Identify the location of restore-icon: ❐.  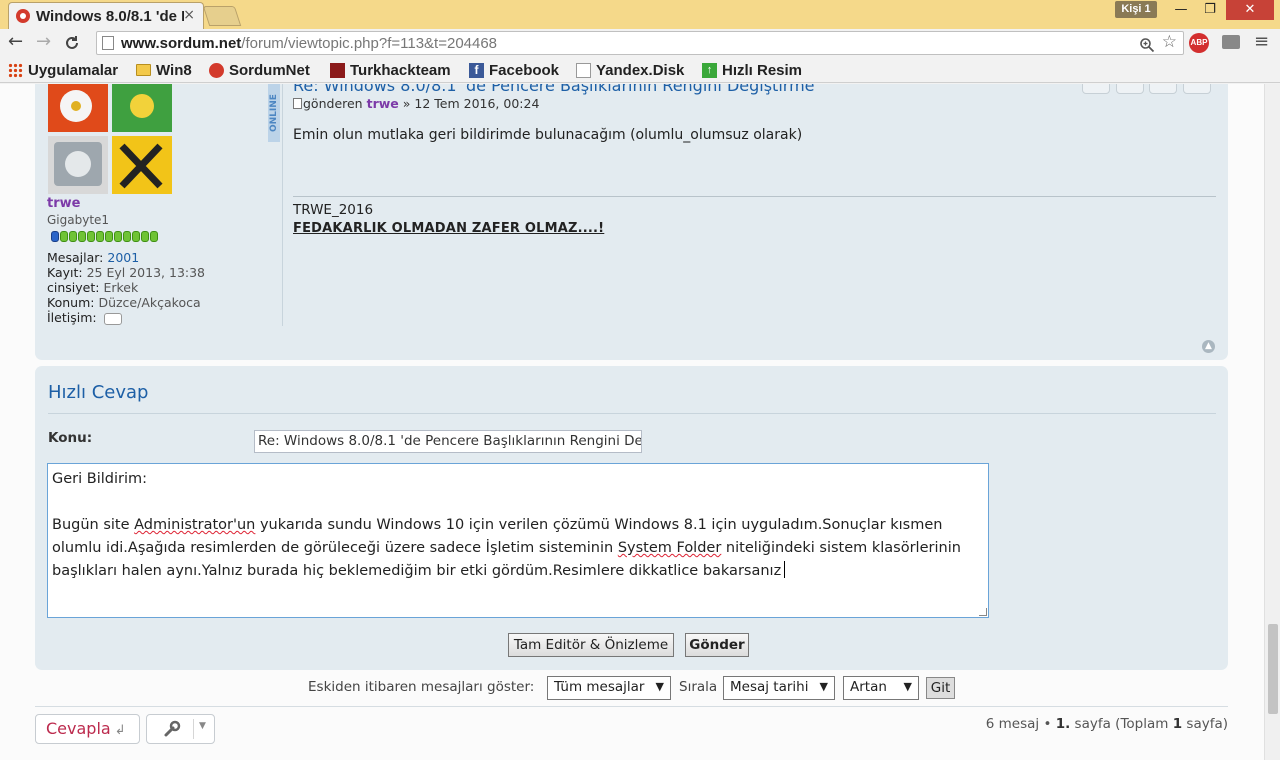
(1210, 10).